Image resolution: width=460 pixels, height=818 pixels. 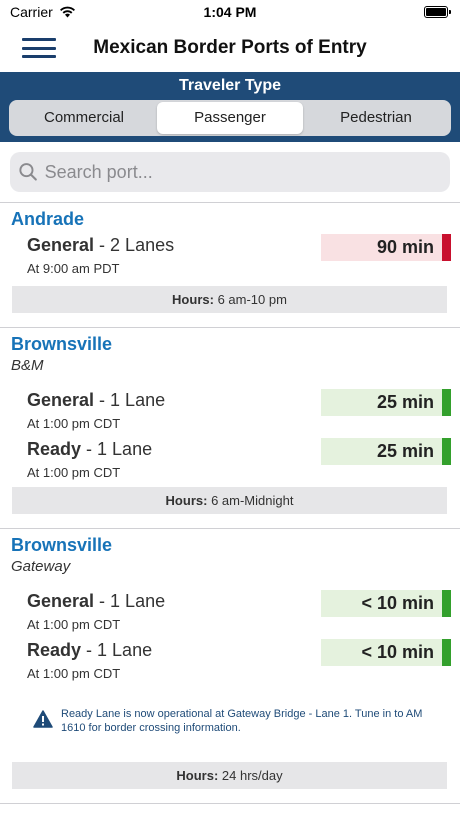 What do you see at coordinates (247, 172) in the screenshot?
I see `search-input` at bounding box center [247, 172].